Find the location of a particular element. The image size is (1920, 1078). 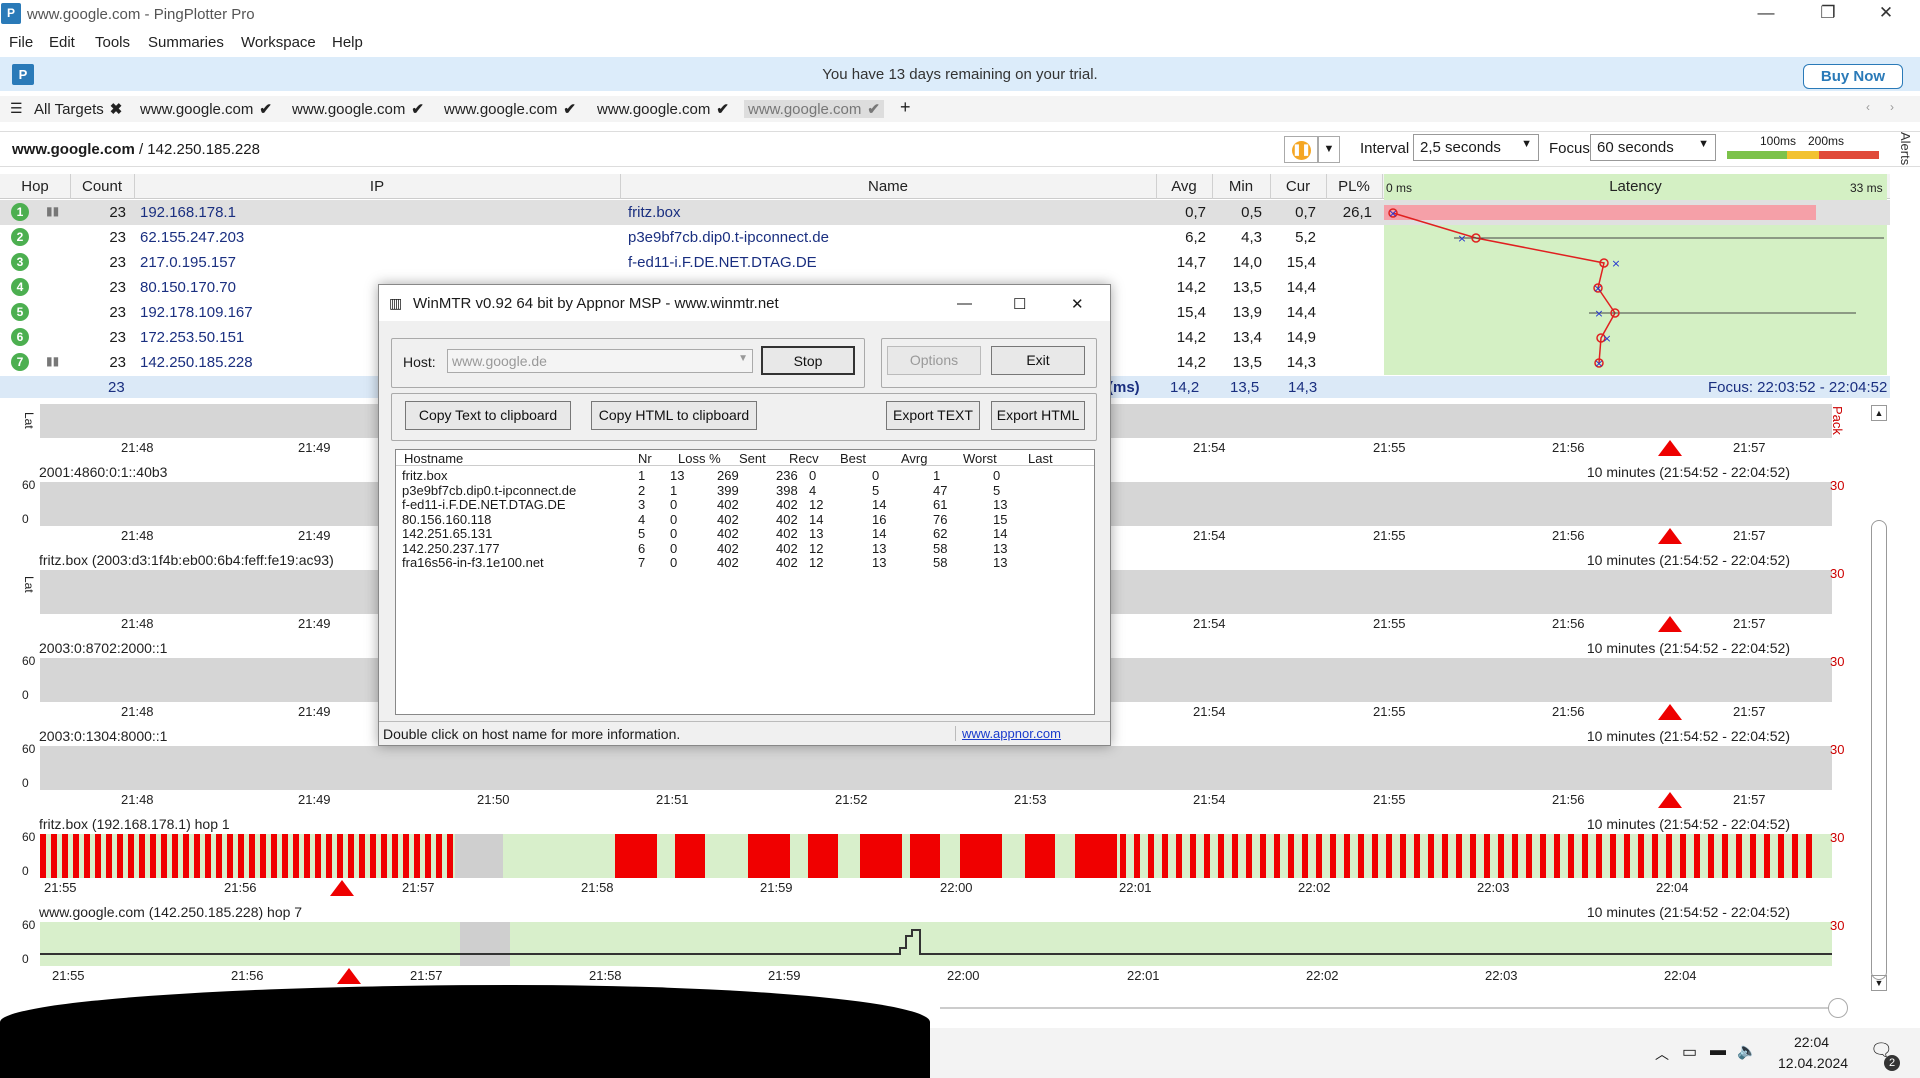

alerts-panel-tab: Alerts is located at coordinates (1903, 148).